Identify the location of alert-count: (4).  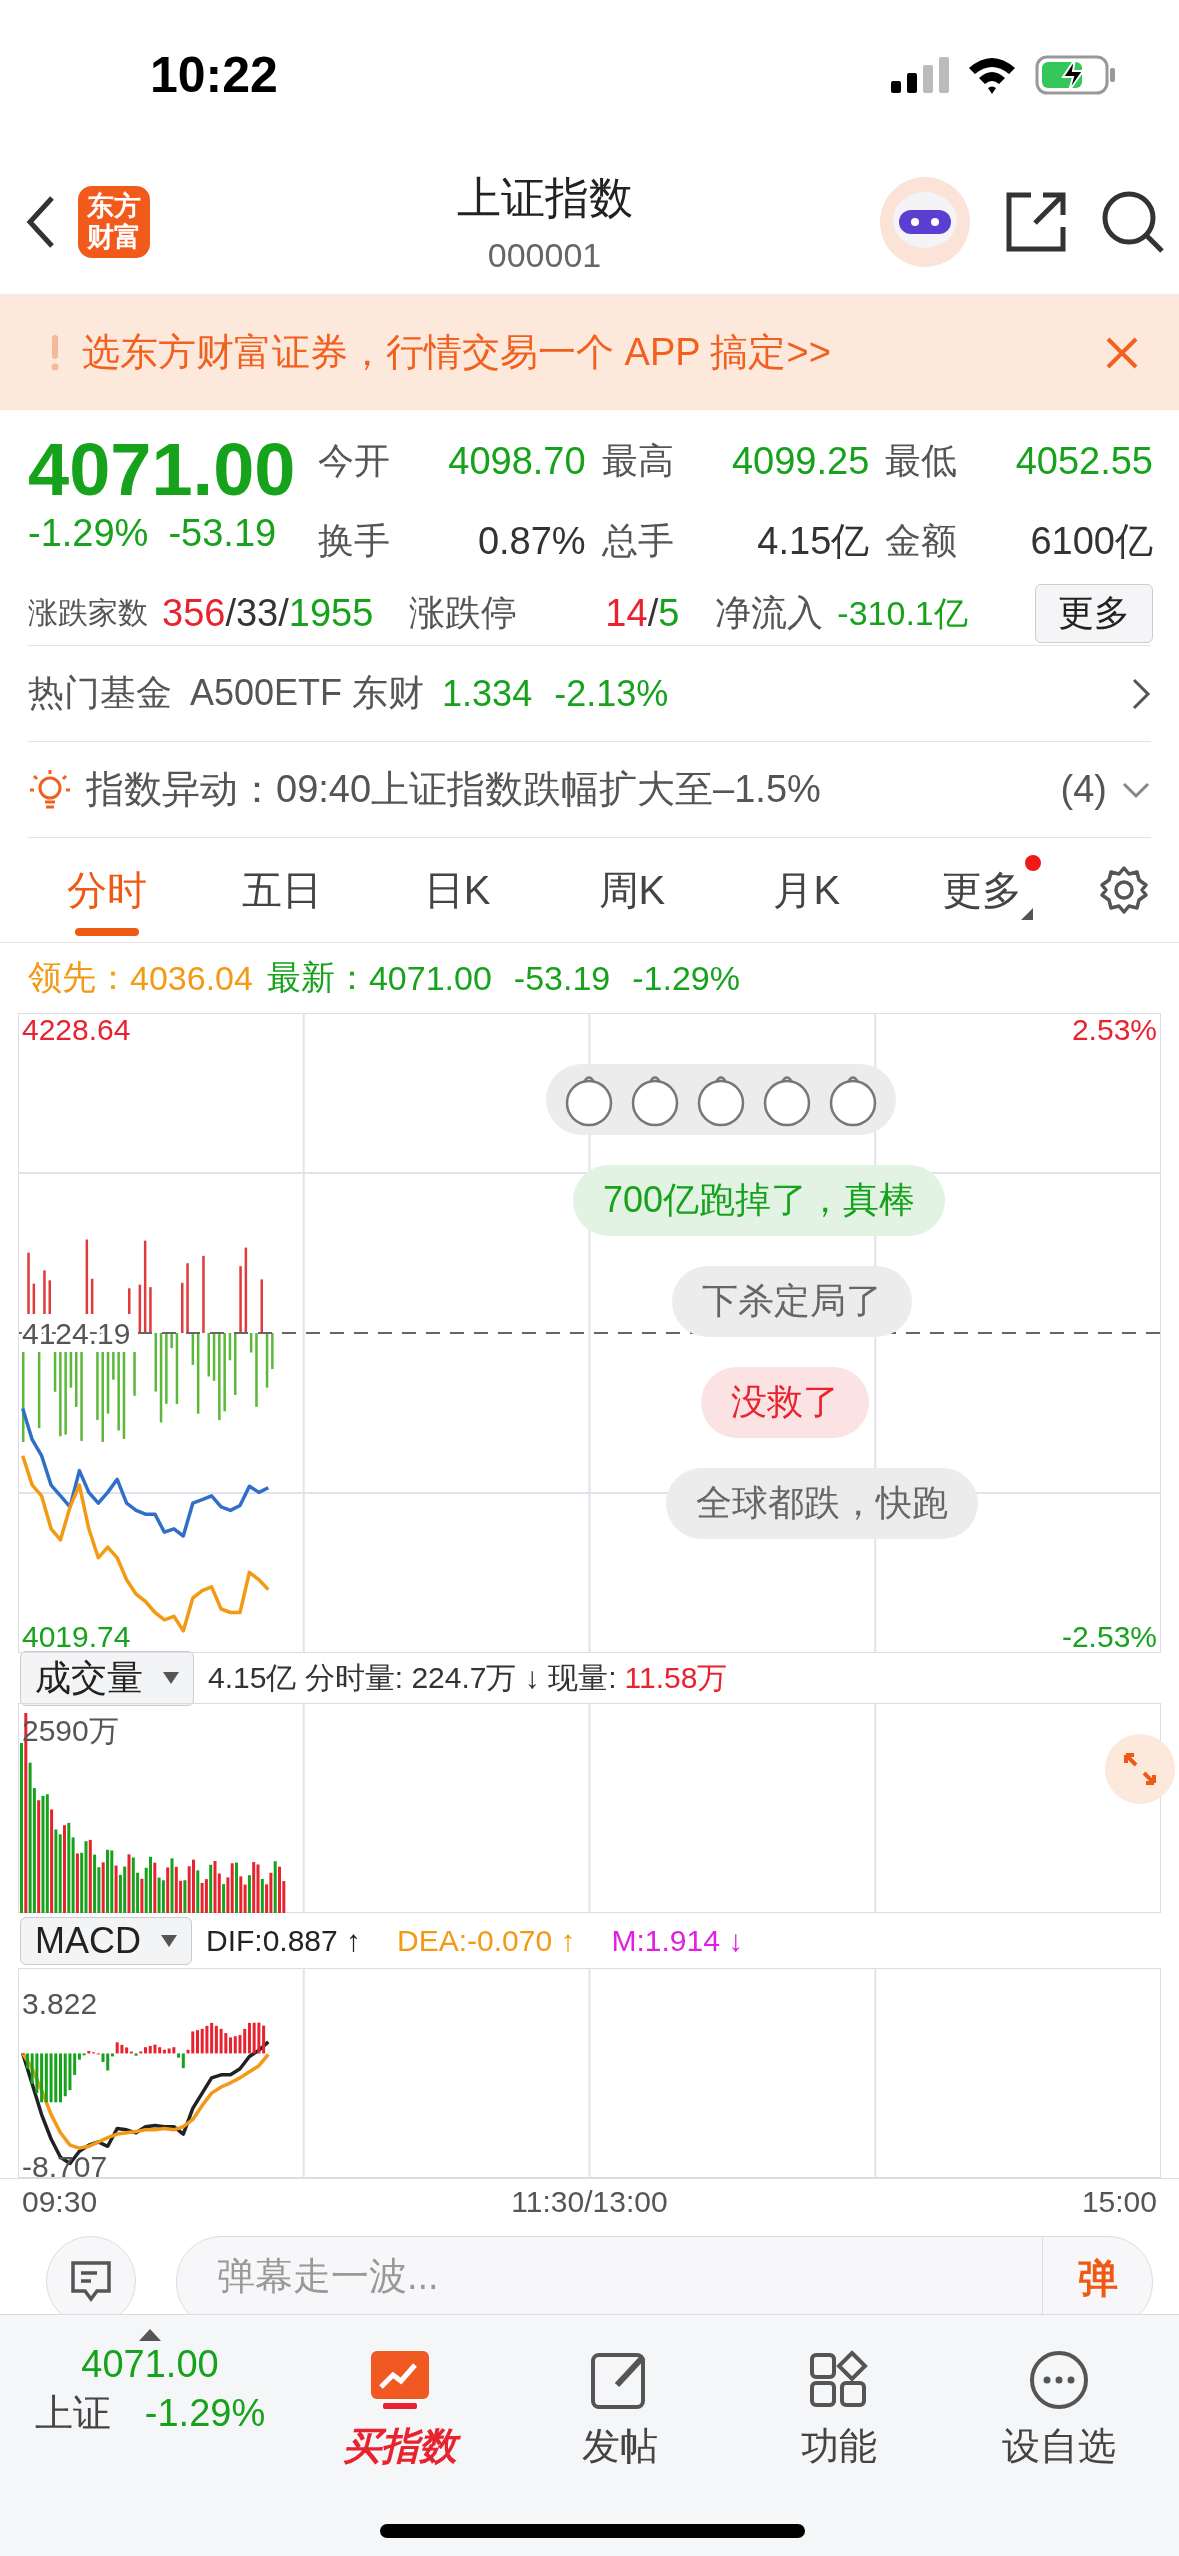
(1083, 789).